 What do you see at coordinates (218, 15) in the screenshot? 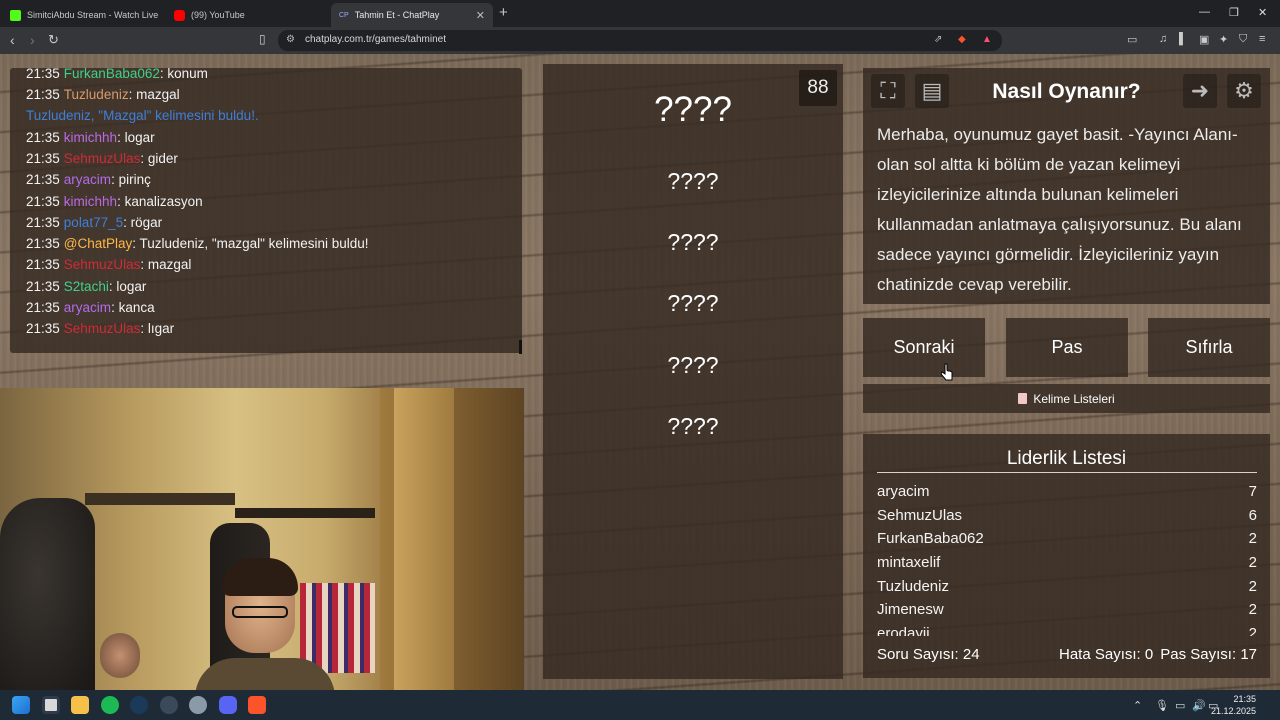
I see `tab-title: (99) YouTube` at bounding box center [218, 15].